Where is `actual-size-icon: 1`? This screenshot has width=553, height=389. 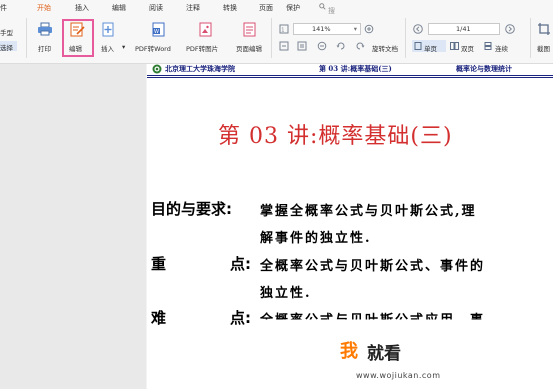 actual-size-icon: 1 is located at coordinates (284, 29).